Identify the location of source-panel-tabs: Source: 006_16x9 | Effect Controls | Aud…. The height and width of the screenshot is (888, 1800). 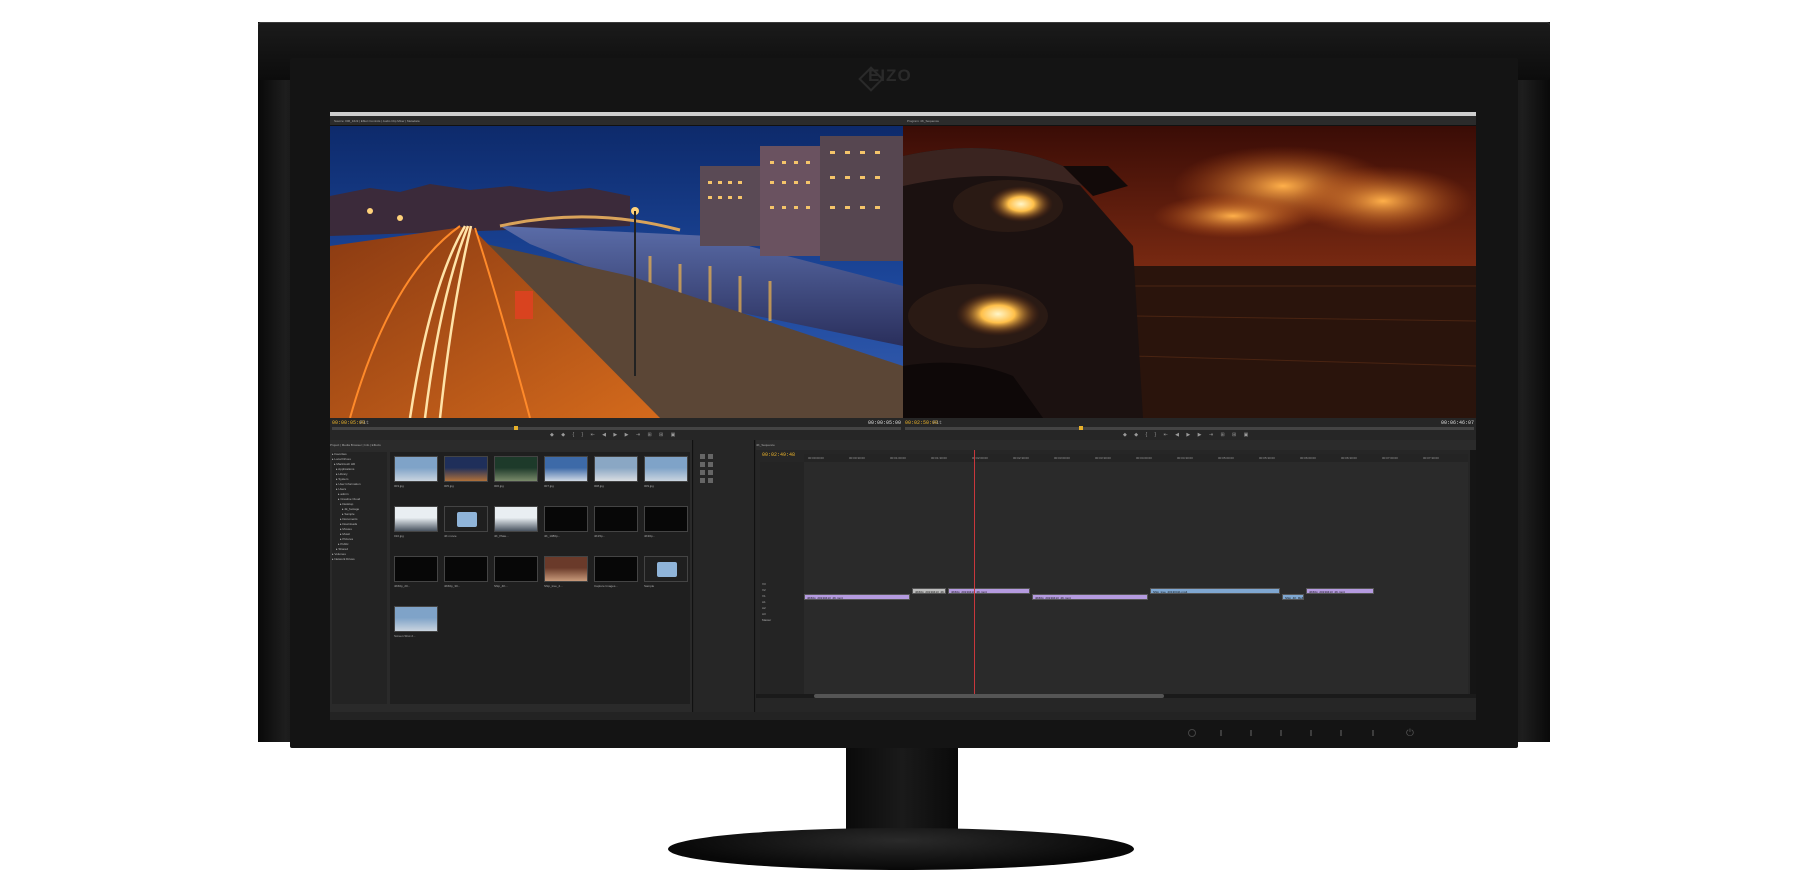
(616, 121).